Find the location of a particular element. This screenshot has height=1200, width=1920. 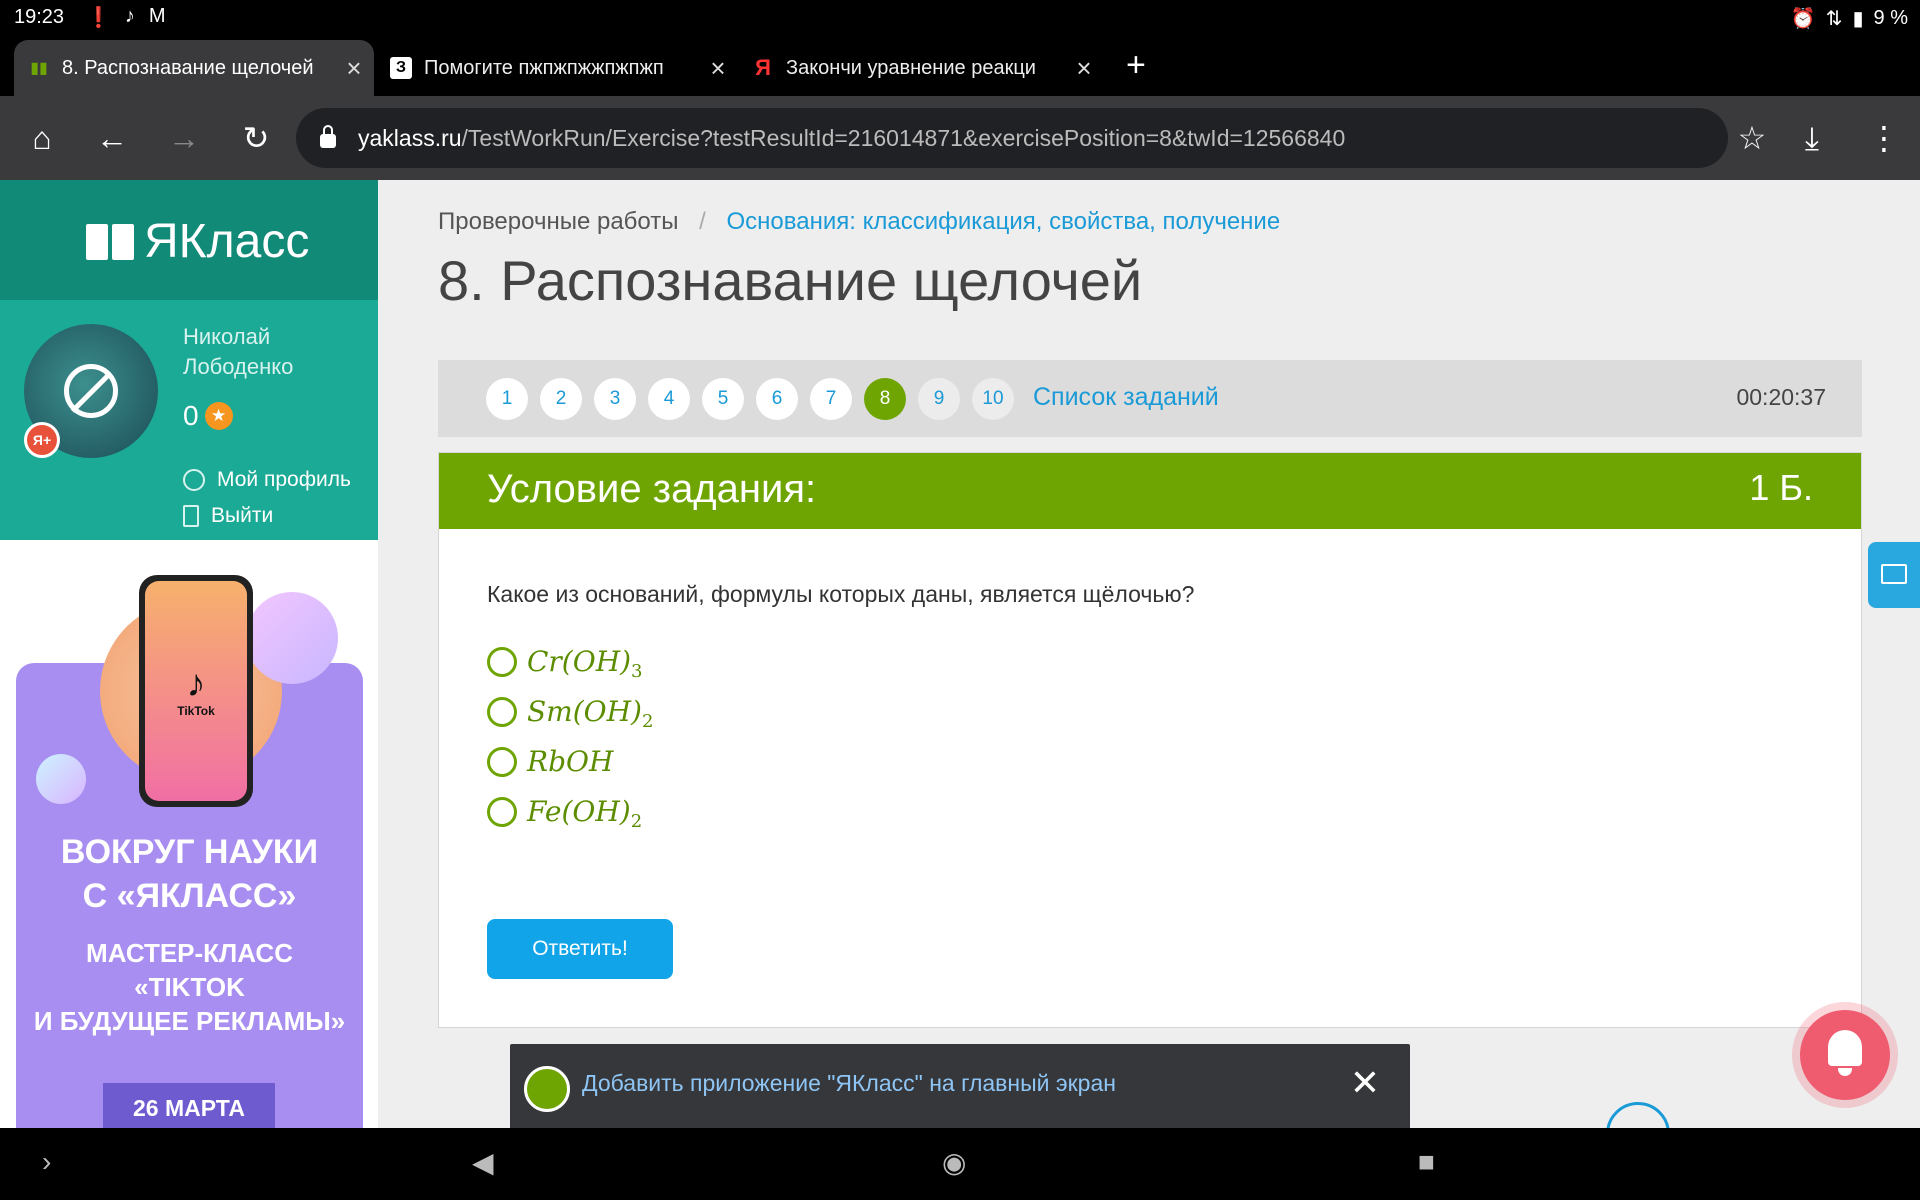

page-7-button: 7 is located at coordinates (831, 399).